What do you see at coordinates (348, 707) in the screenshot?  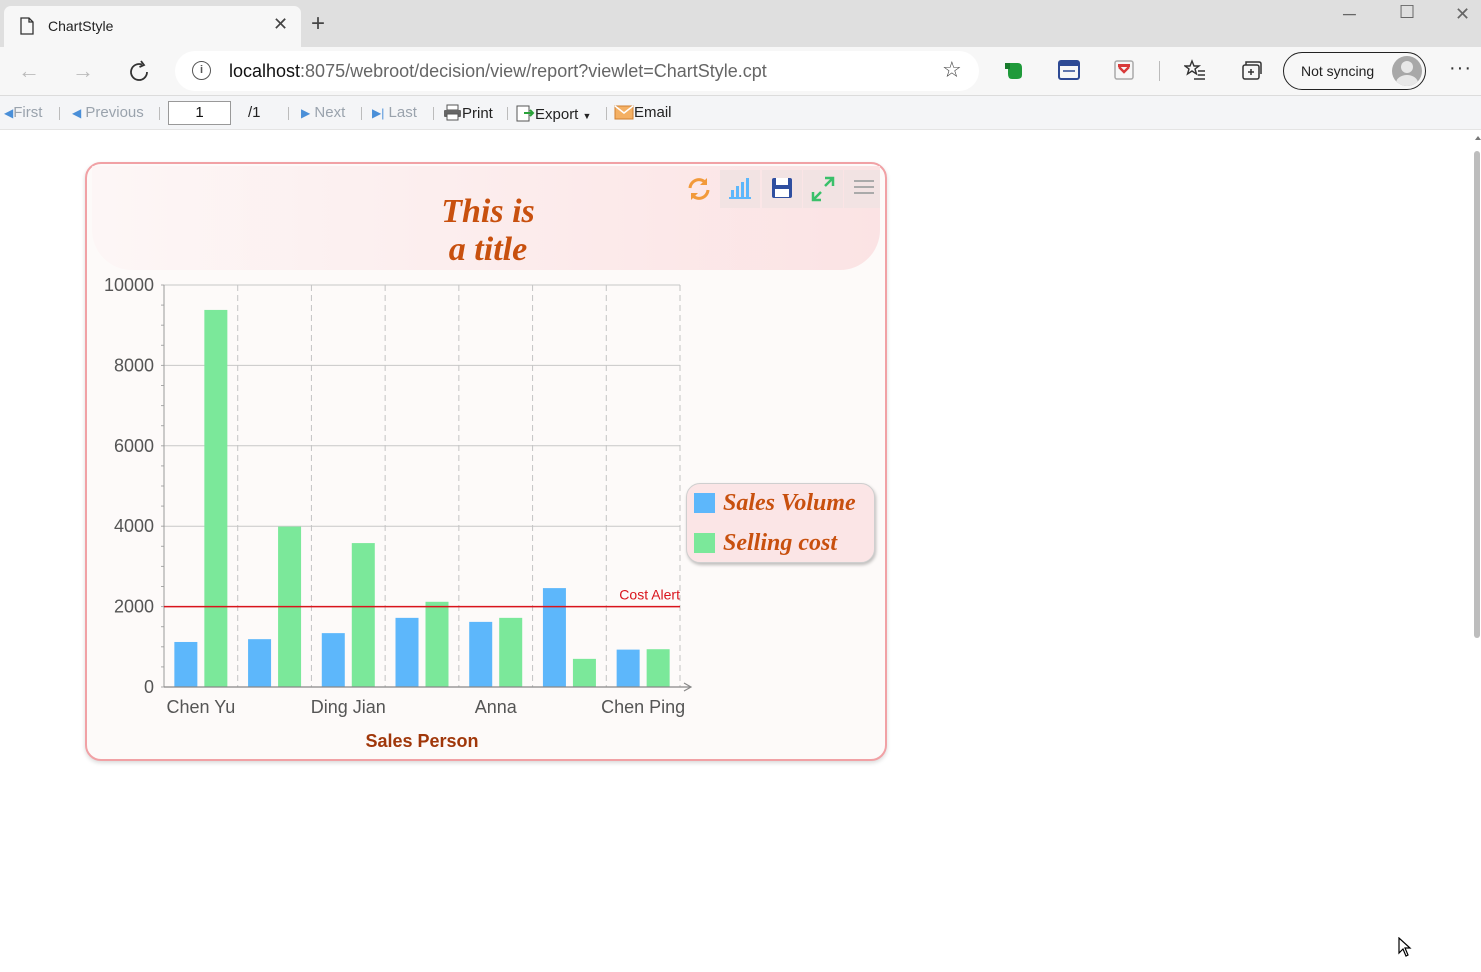 I see `x-tick-label: Ding Jian` at bounding box center [348, 707].